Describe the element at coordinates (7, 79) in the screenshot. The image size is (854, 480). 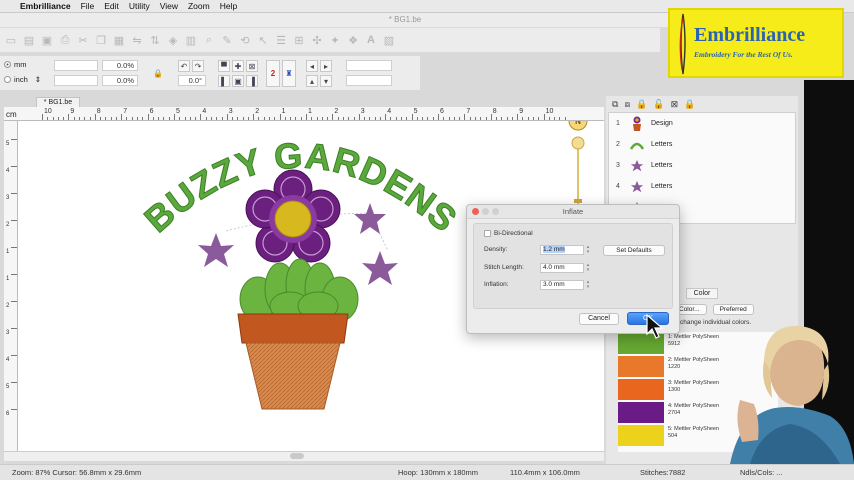
I see `unit-inch-radio` at that location.